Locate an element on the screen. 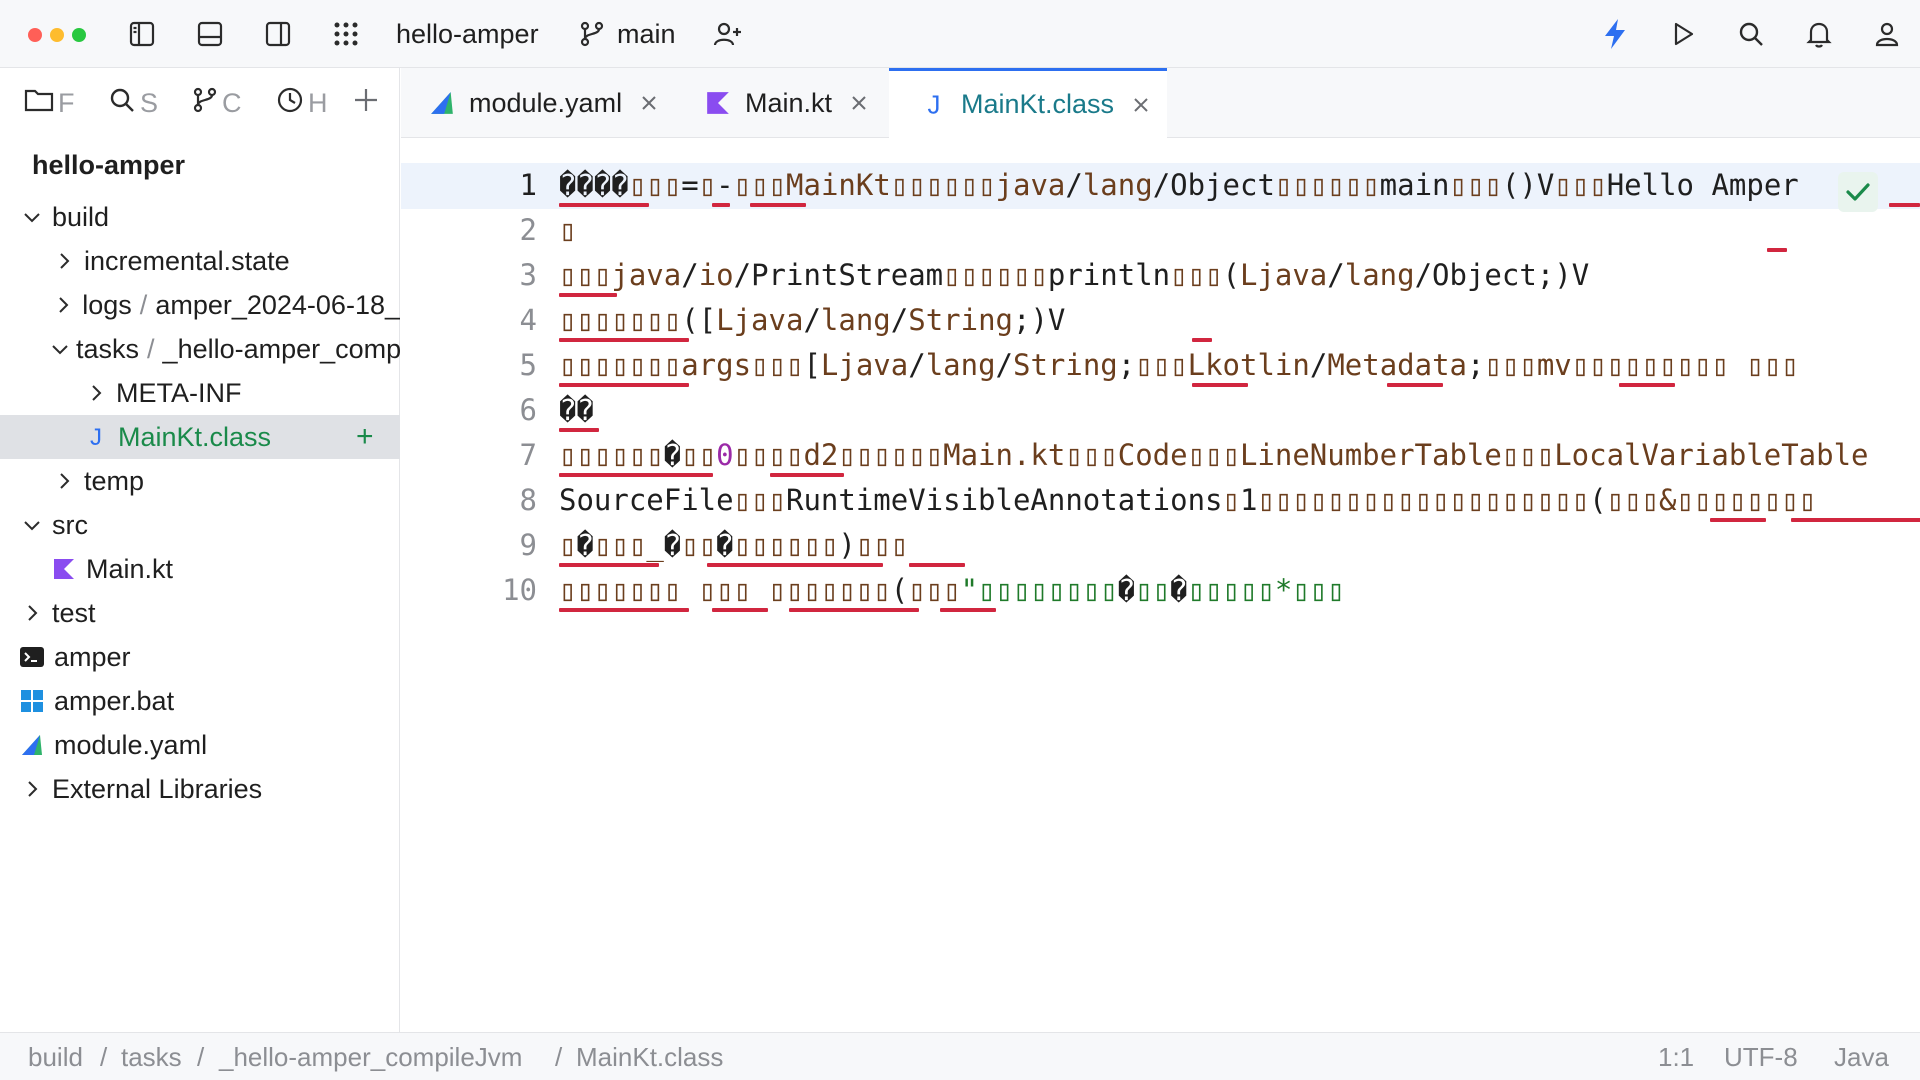 Image resolution: width=1920 pixels, height=1080 pixels. clock-icon is located at coordinates (290, 103).